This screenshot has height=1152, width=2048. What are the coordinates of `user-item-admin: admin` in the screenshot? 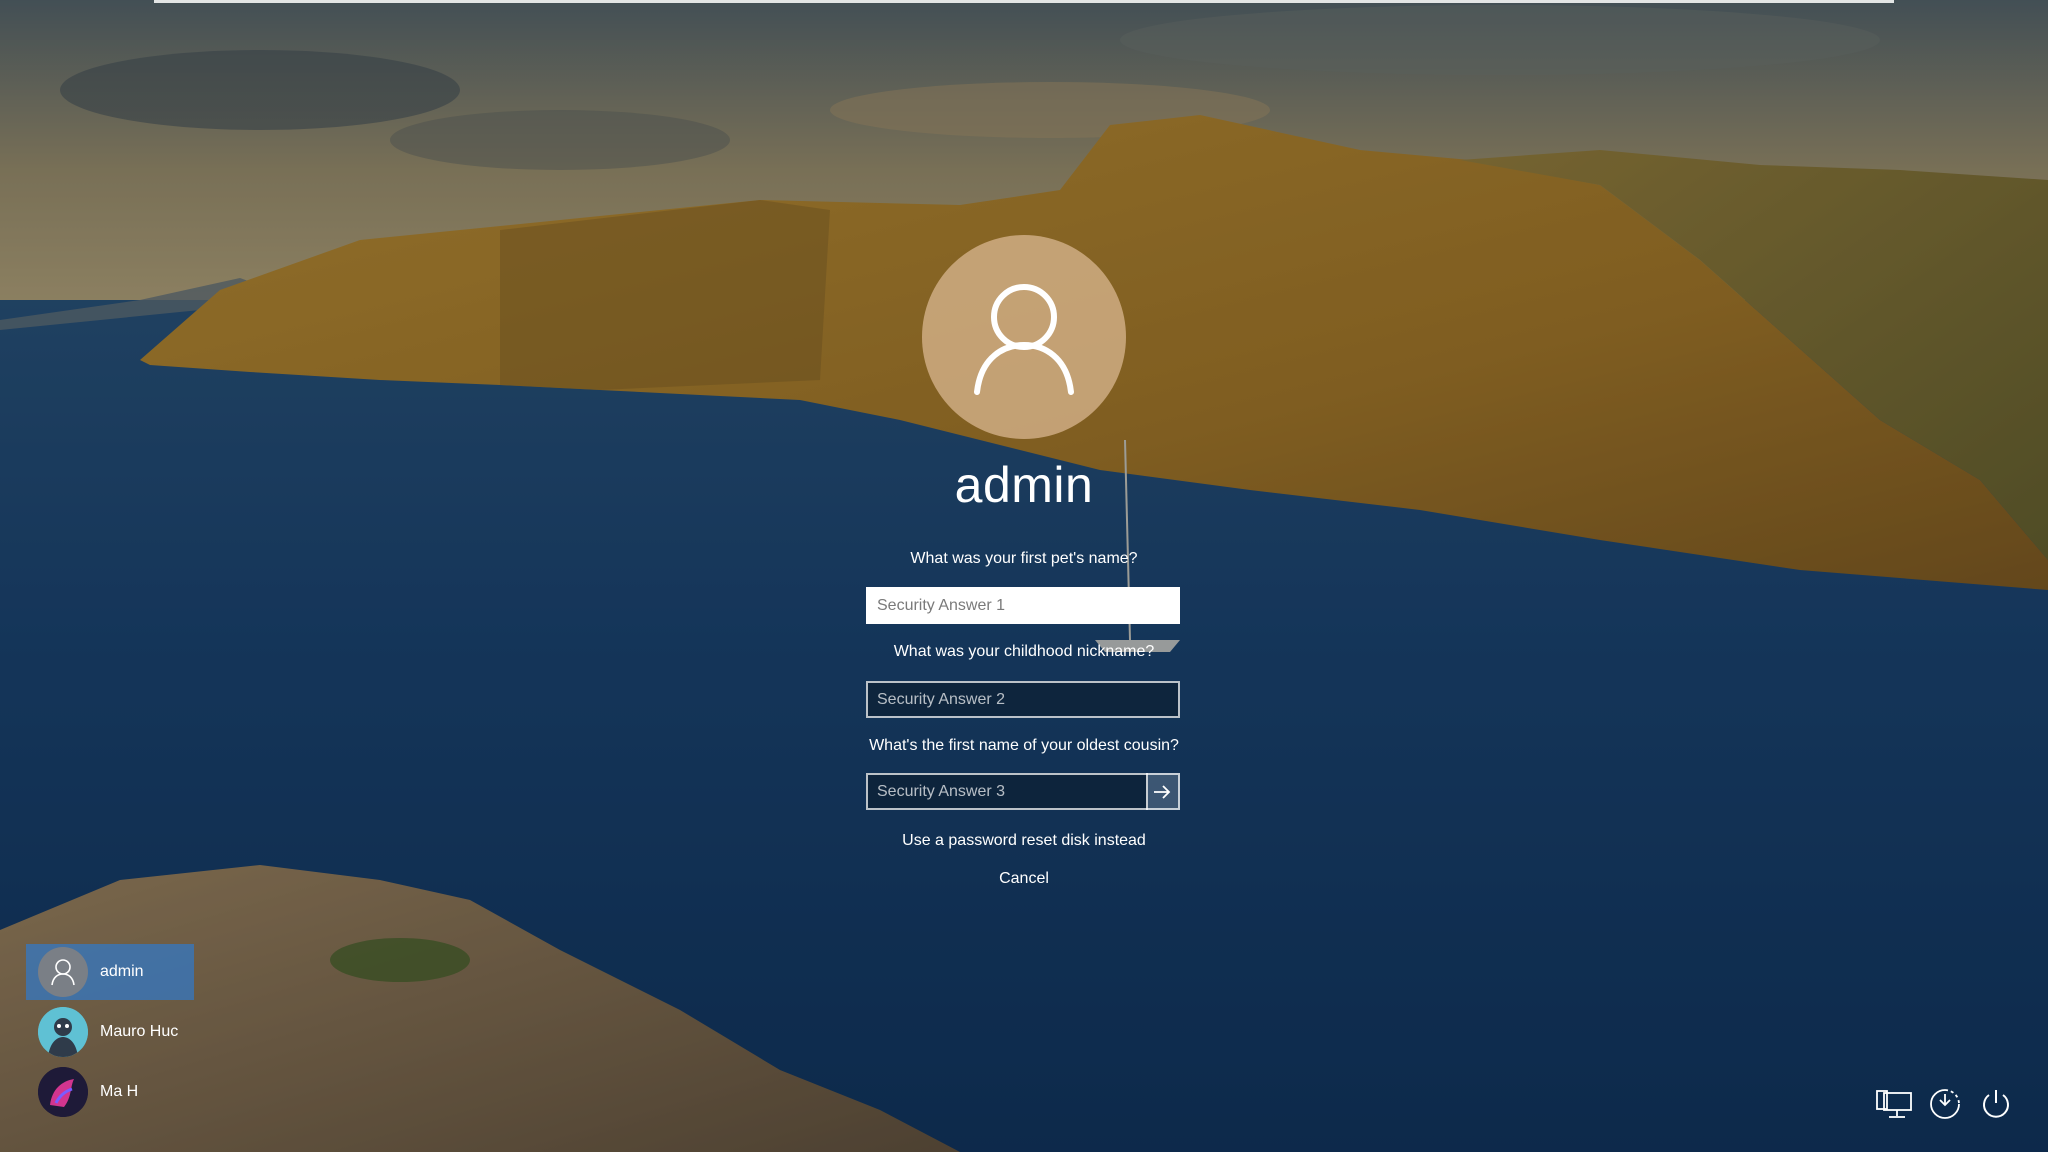 It's located at (110, 972).